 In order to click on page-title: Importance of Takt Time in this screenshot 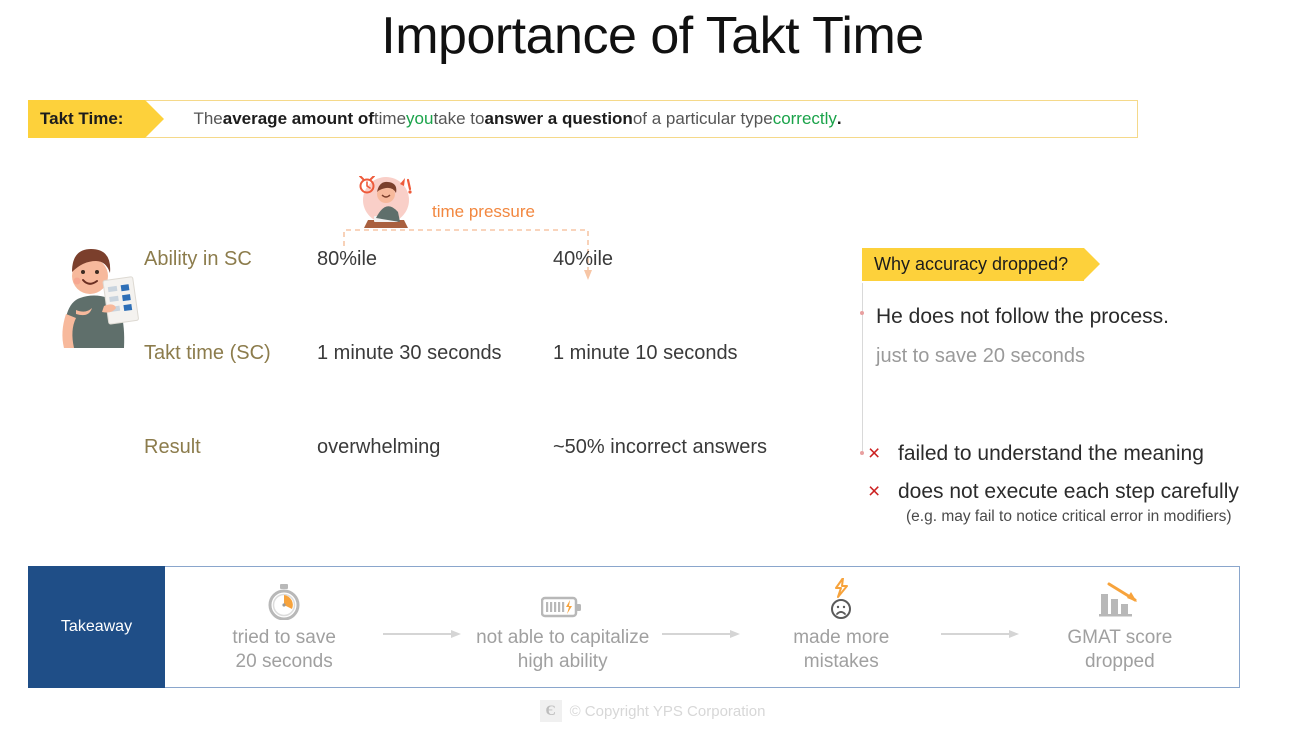, I will do `click(652, 36)`.